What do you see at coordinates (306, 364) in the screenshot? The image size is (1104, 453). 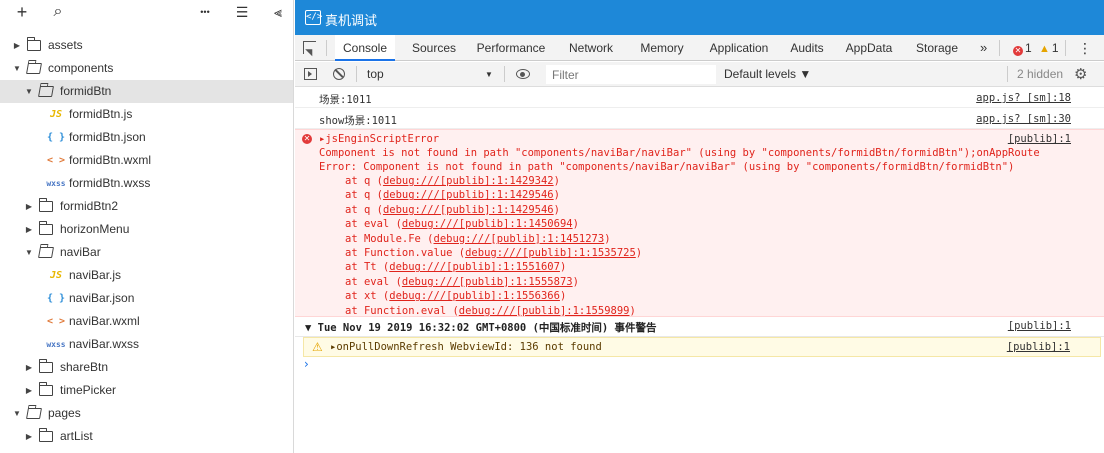 I see `console-prompt: ›` at bounding box center [306, 364].